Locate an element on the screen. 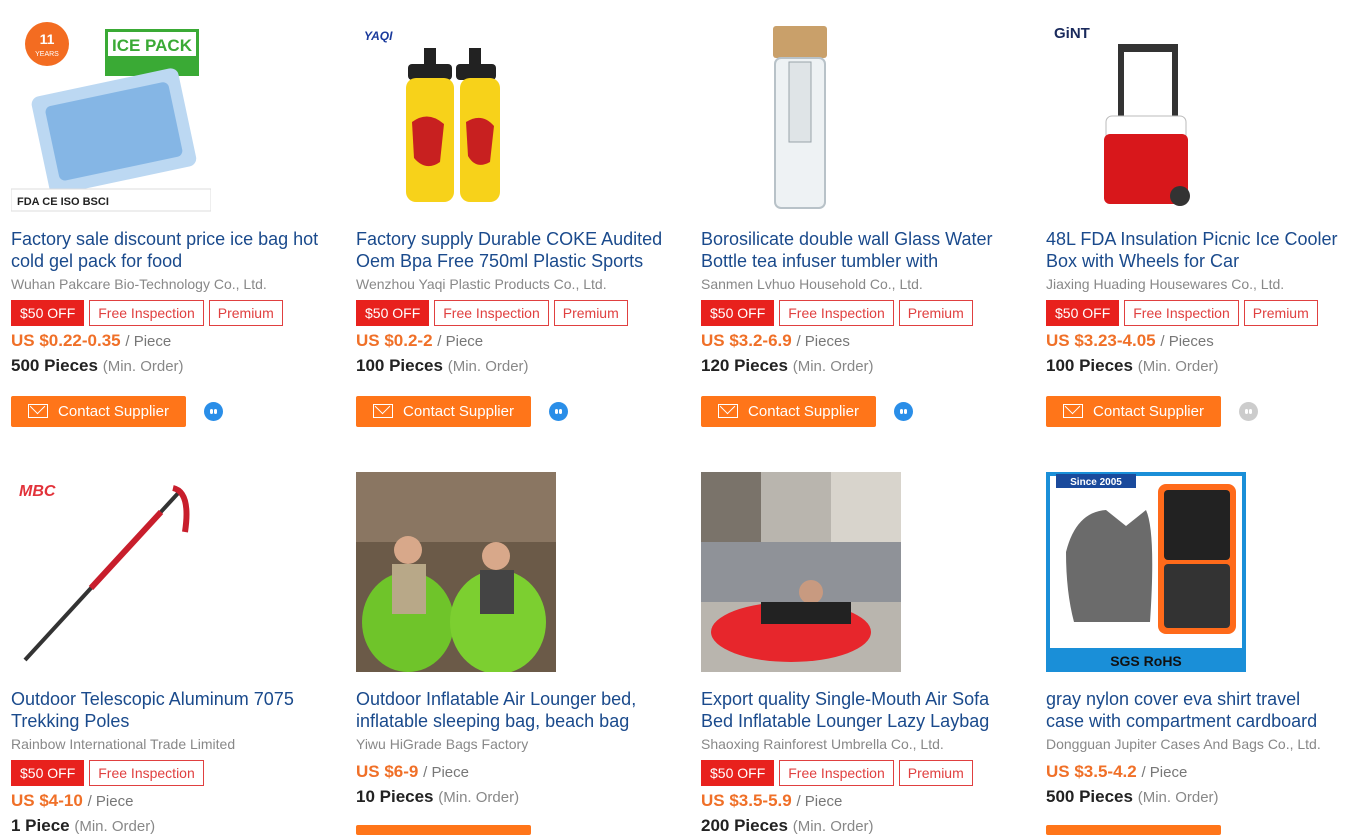 This screenshot has width=1346, height=836. price: US $0.22-0.35 / Piece is located at coordinates (91, 340).